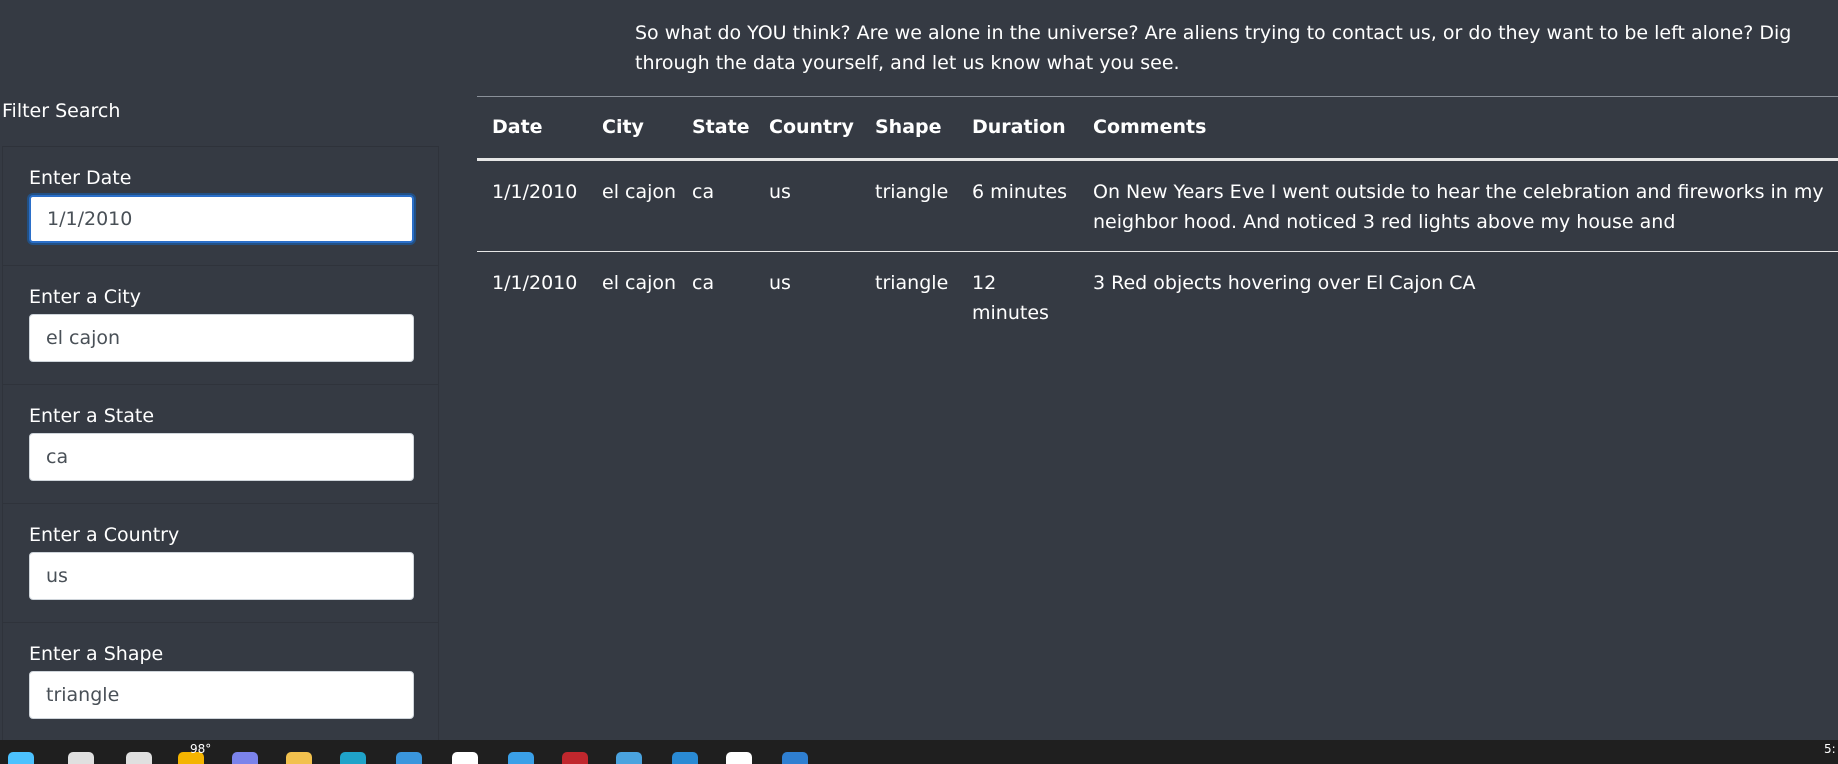 The height and width of the screenshot is (764, 1838). What do you see at coordinates (85, 297) in the screenshot?
I see `filter-label-city: Enter a City` at bounding box center [85, 297].